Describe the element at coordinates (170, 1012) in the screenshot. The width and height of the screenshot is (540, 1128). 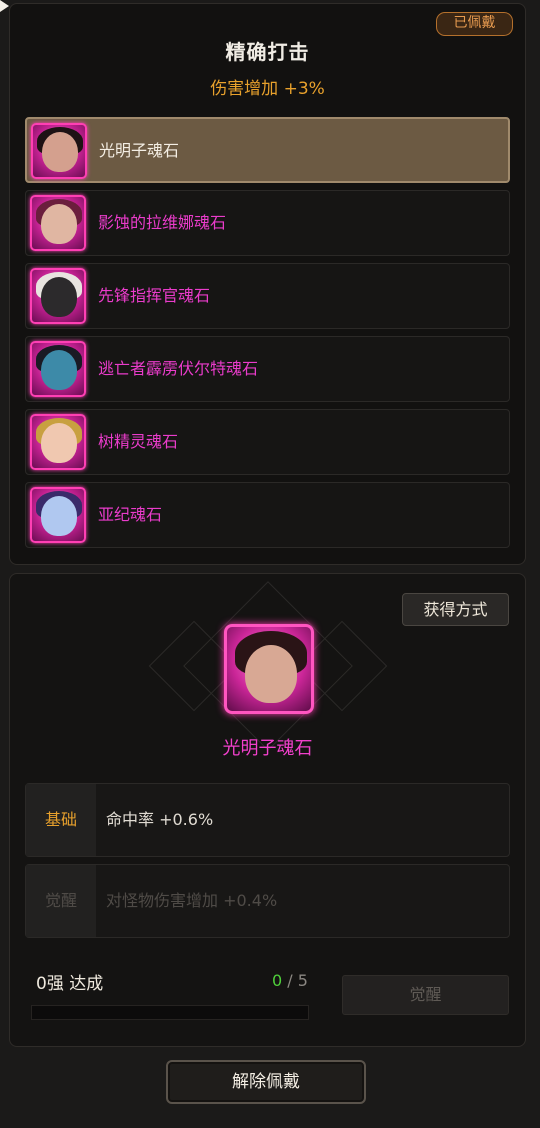
I see `enhance-progress-bar` at that location.